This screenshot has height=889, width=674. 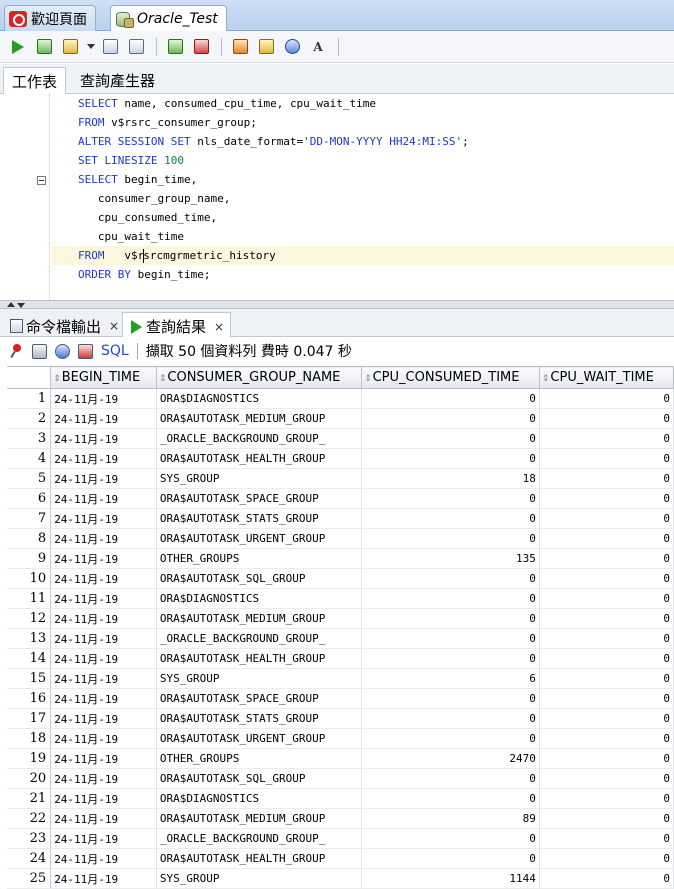 What do you see at coordinates (340, 638) in the screenshot?
I see `table-row: 13 24-11月-19 _ORACLE_BACKGROUND_GROUP_ 0 0` at bounding box center [340, 638].